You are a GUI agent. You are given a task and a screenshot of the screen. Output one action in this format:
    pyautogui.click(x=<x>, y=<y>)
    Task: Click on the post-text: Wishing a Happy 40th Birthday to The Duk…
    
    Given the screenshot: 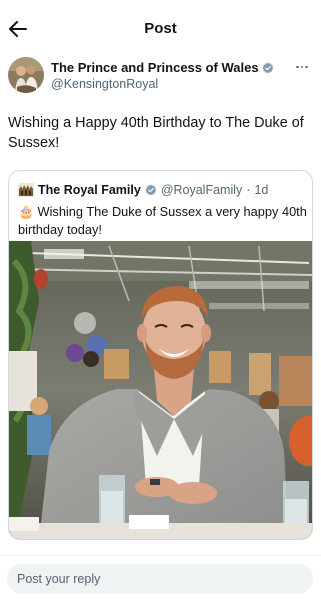 What is the action you would take?
    pyautogui.click(x=156, y=133)
    